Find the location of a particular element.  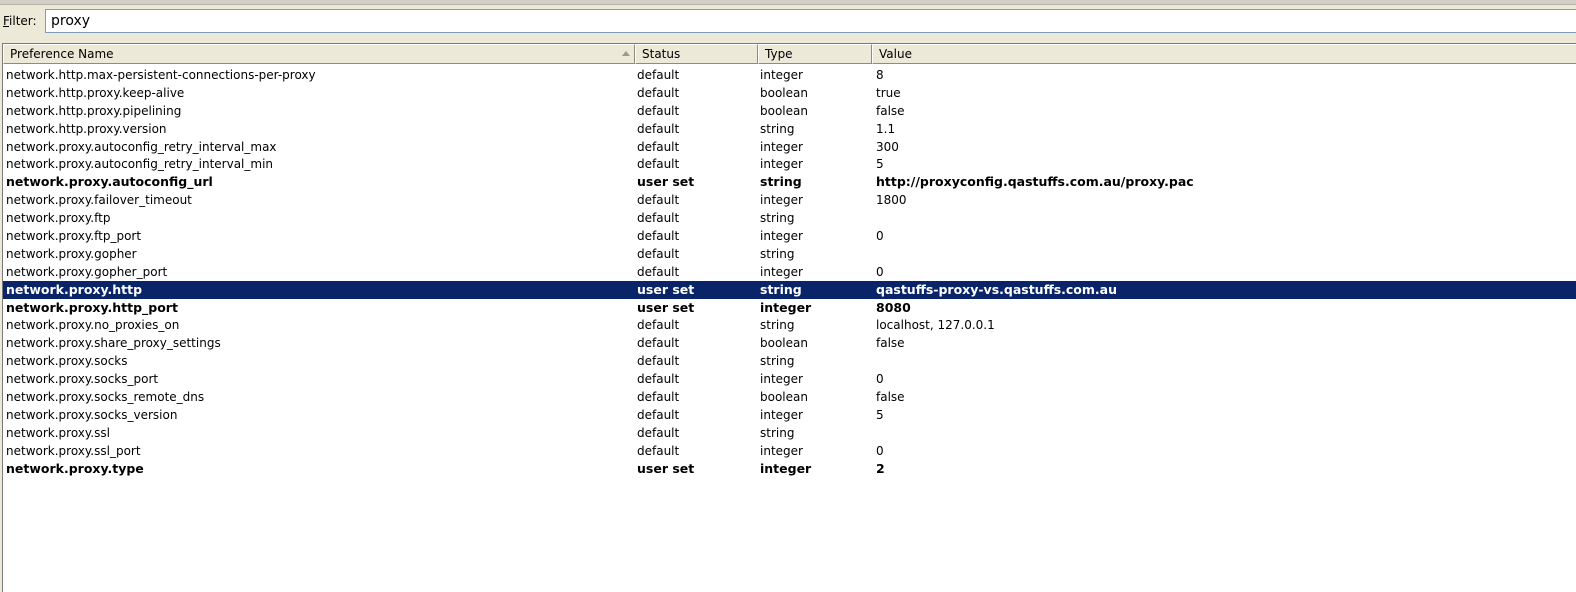

value-cell: 2 is located at coordinates (880, 468).